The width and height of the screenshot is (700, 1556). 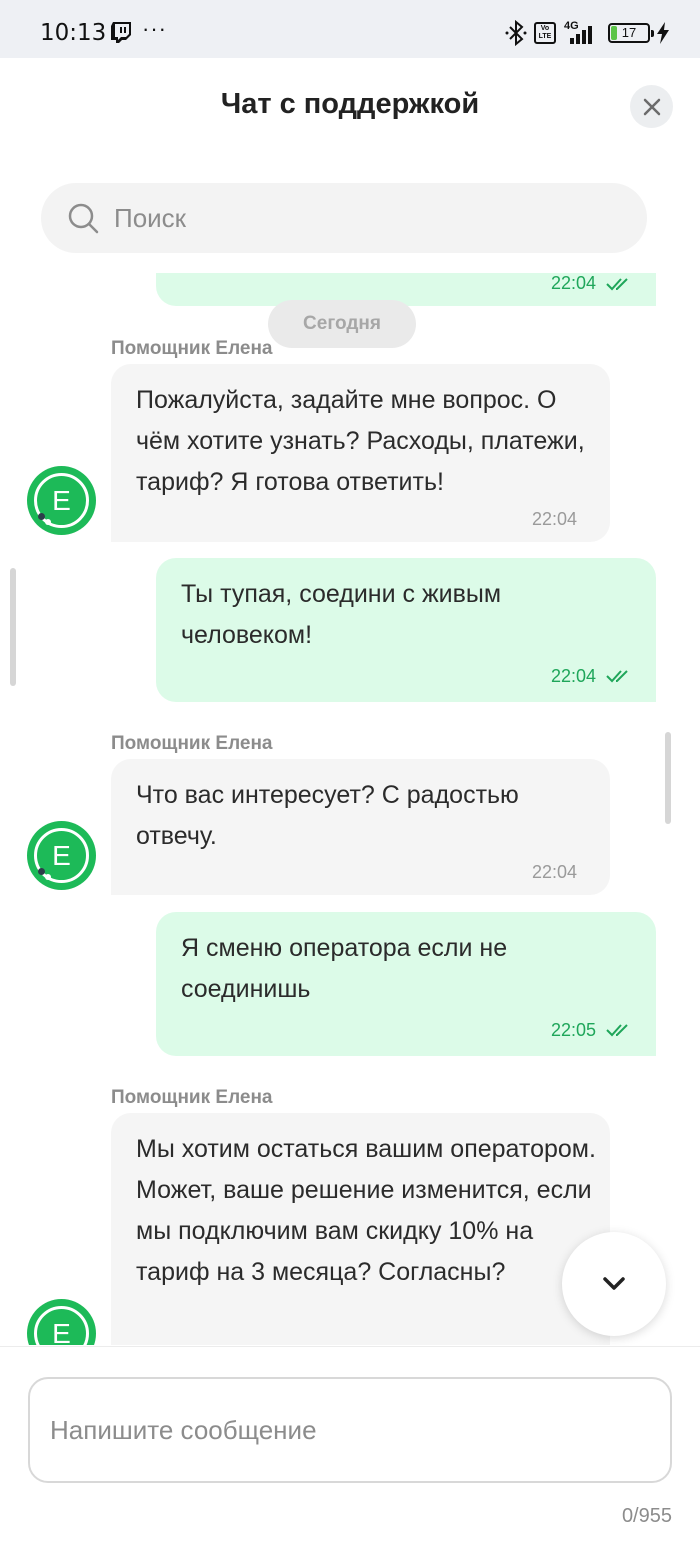 I want to click on battery-icon: 17, so click(x=631, y=33).